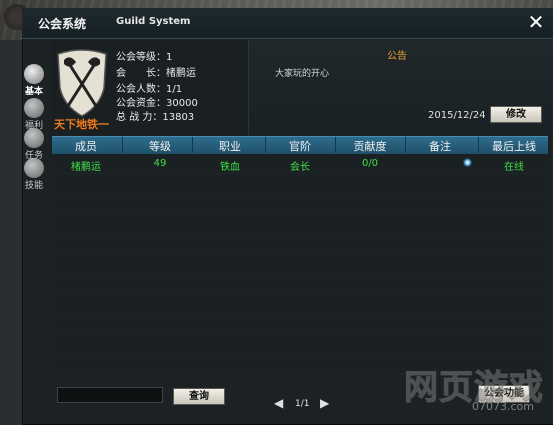 The image size is (553, 425). Describe the element at coordinates (287, 23) in the screenshot. I see `title-bar` at that location.